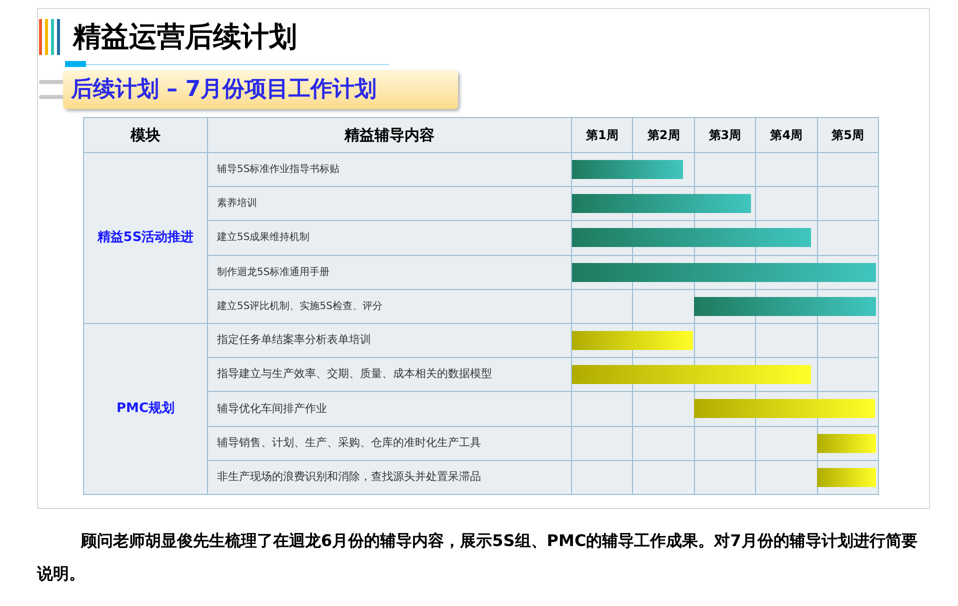 This screenshot has height=606, width=958. Describe the element at coordinates (390, 375) in the screenshot. I see `task-cell: 指导建立与生产效率、交期、质量、成本相关的数据模型` at that location.